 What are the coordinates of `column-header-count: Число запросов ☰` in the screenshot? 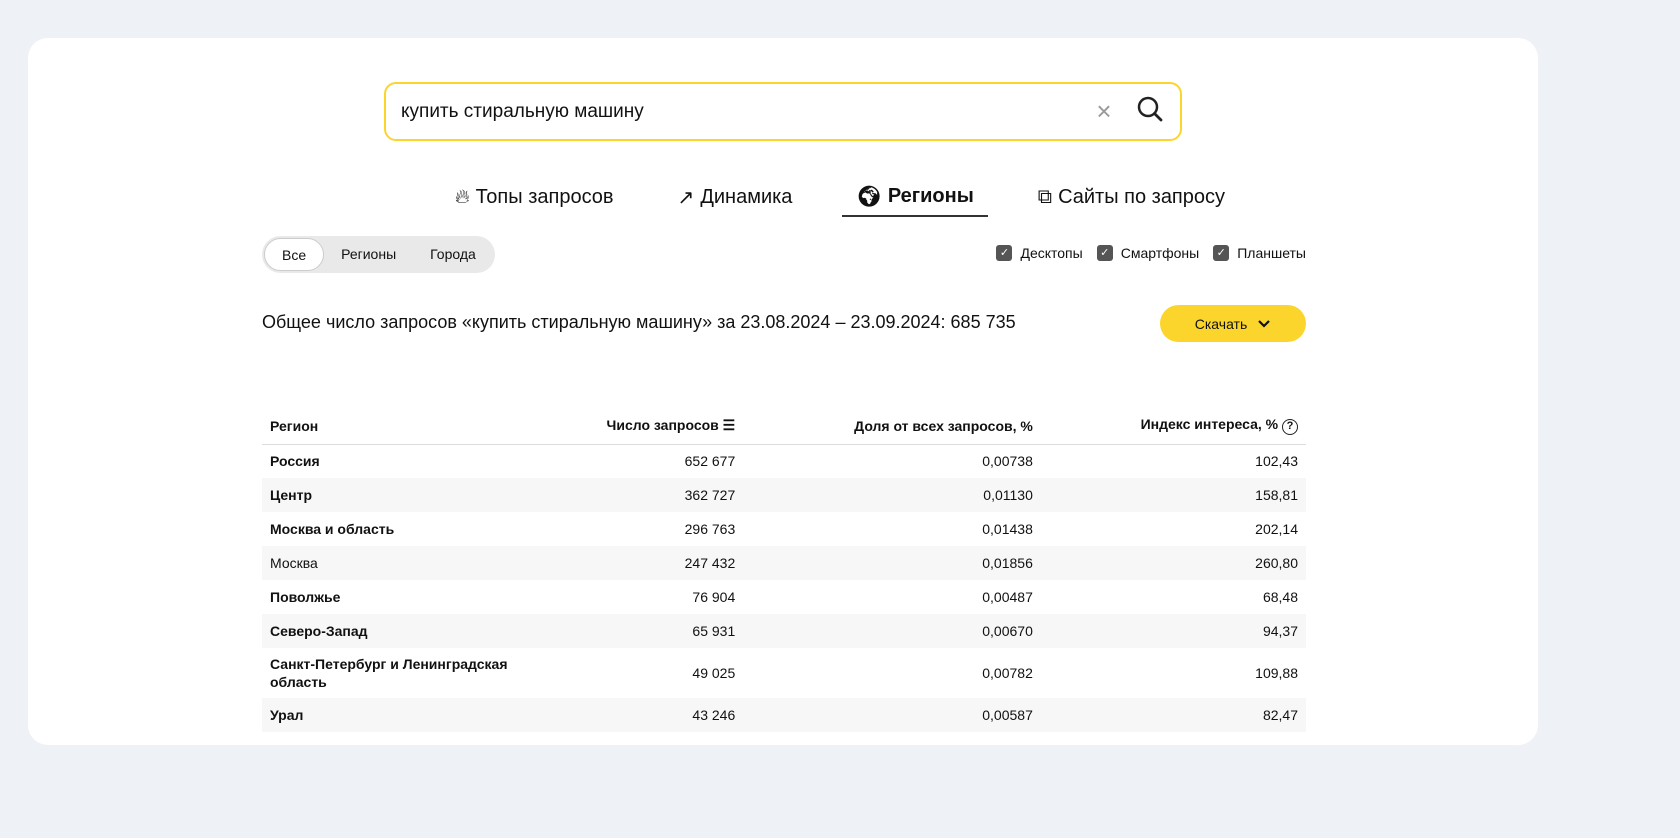 It's located at (633, 426).